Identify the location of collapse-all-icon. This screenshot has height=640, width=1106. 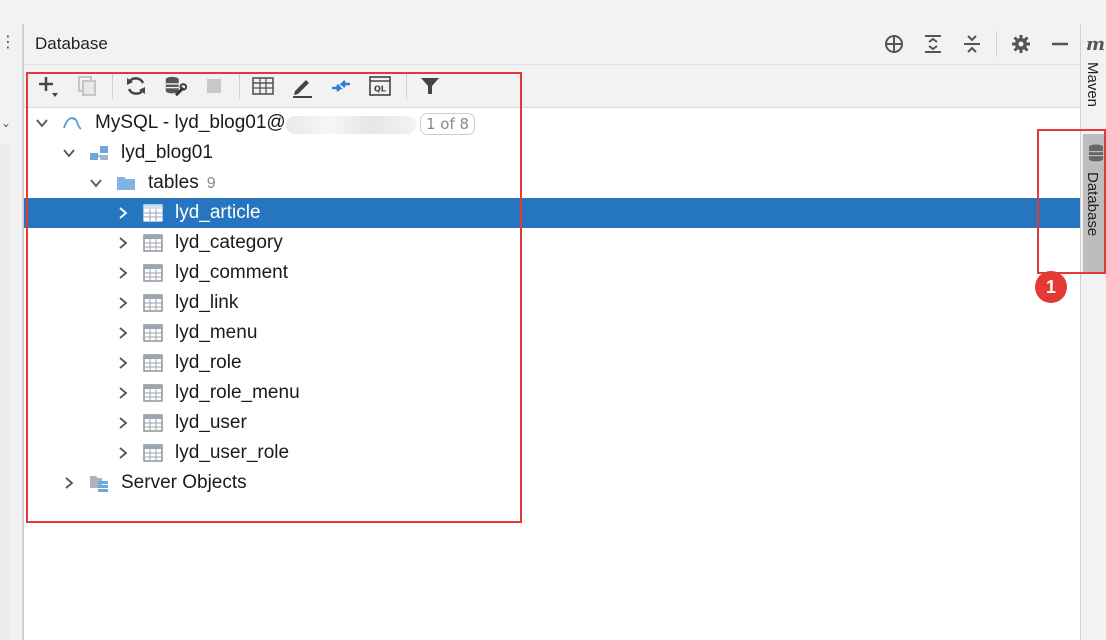
(972, 44).